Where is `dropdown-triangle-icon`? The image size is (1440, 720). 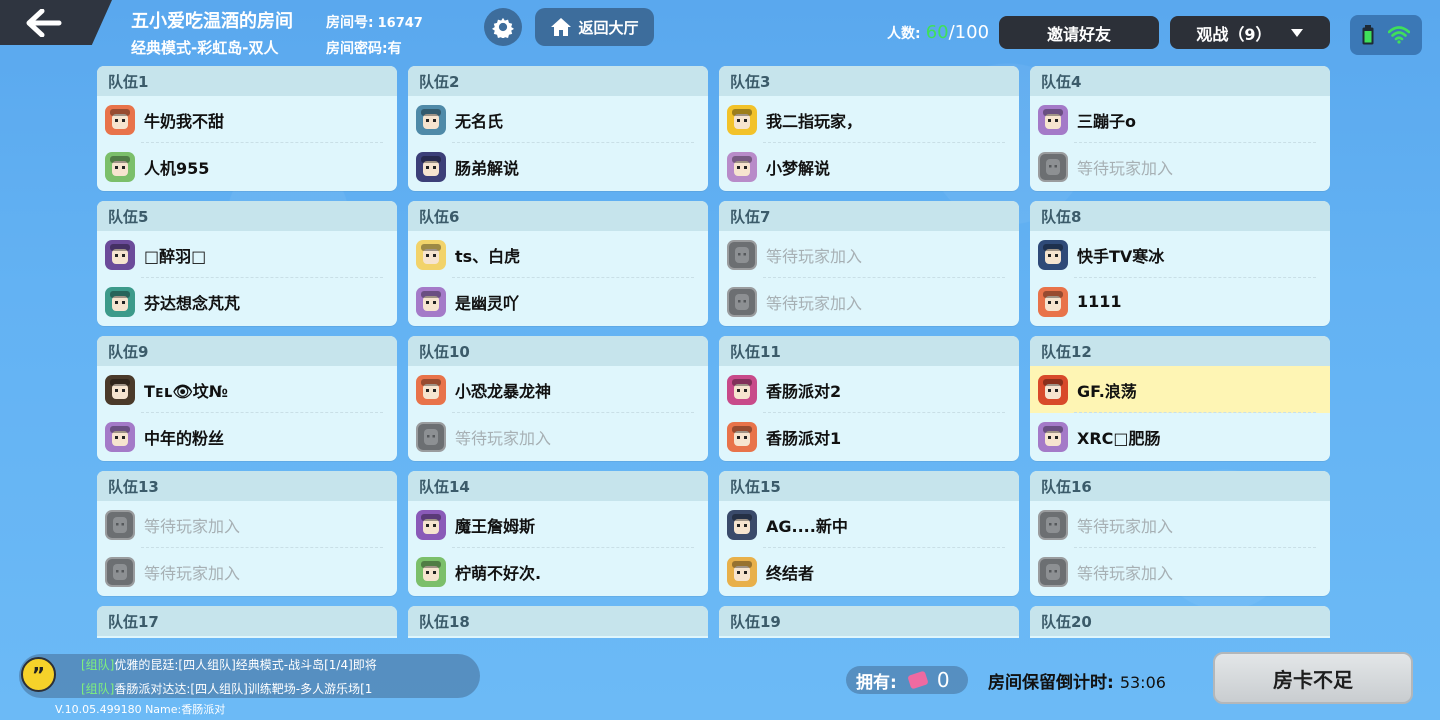
dropdown-triangle-icon is located at coordinates (1296, 32).